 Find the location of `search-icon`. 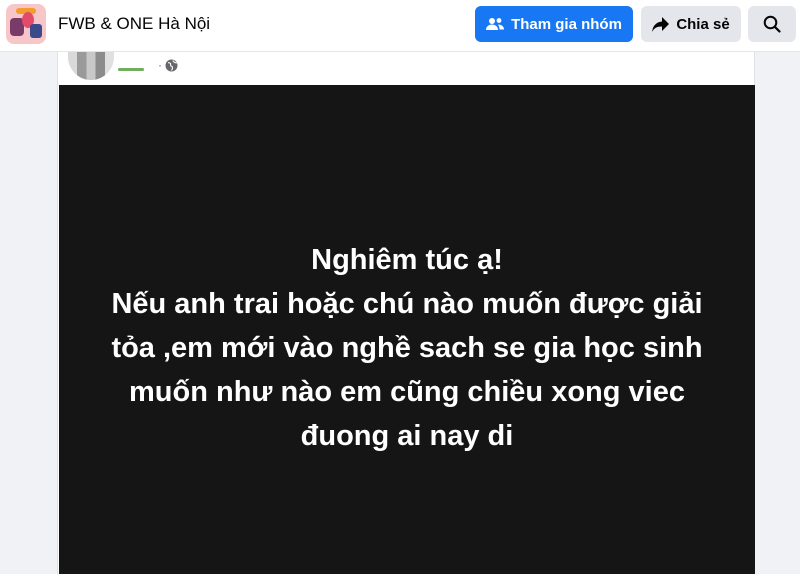

search-icon is located at coordinates (772, 24).